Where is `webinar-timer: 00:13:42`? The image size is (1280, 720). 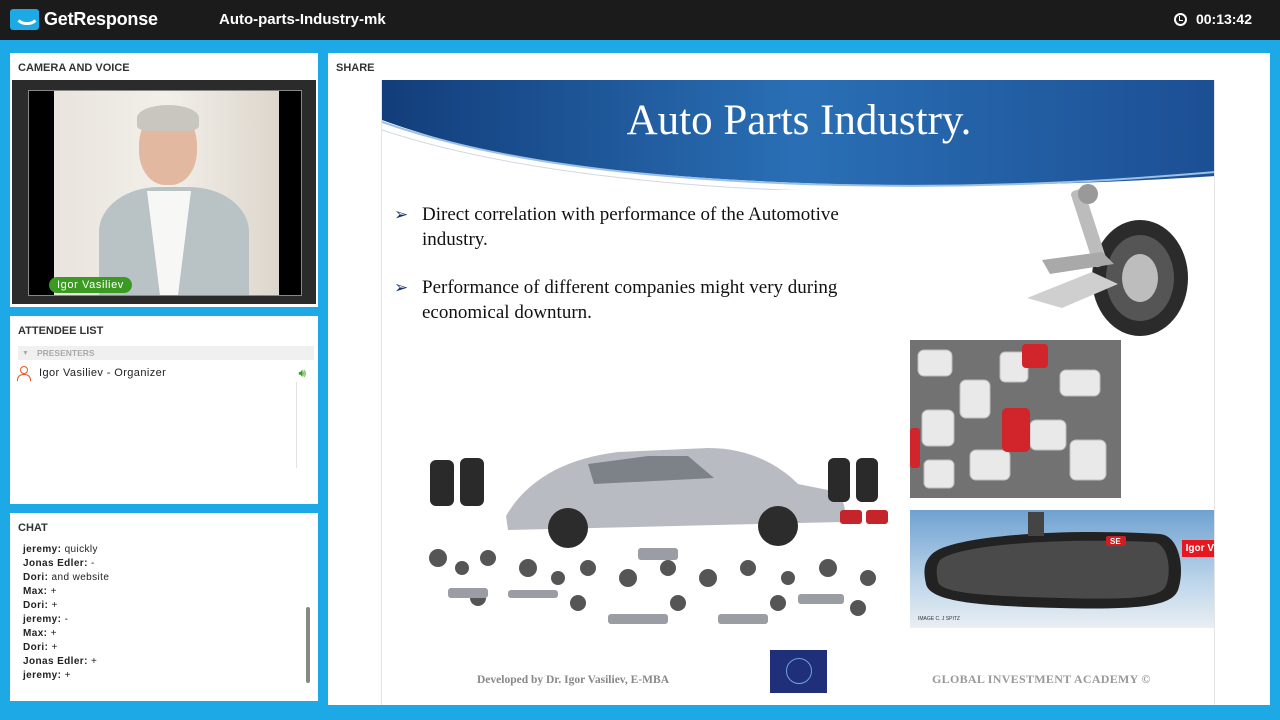 webinar-timer: 00:13:42 is located at coordinates (1212, 19).